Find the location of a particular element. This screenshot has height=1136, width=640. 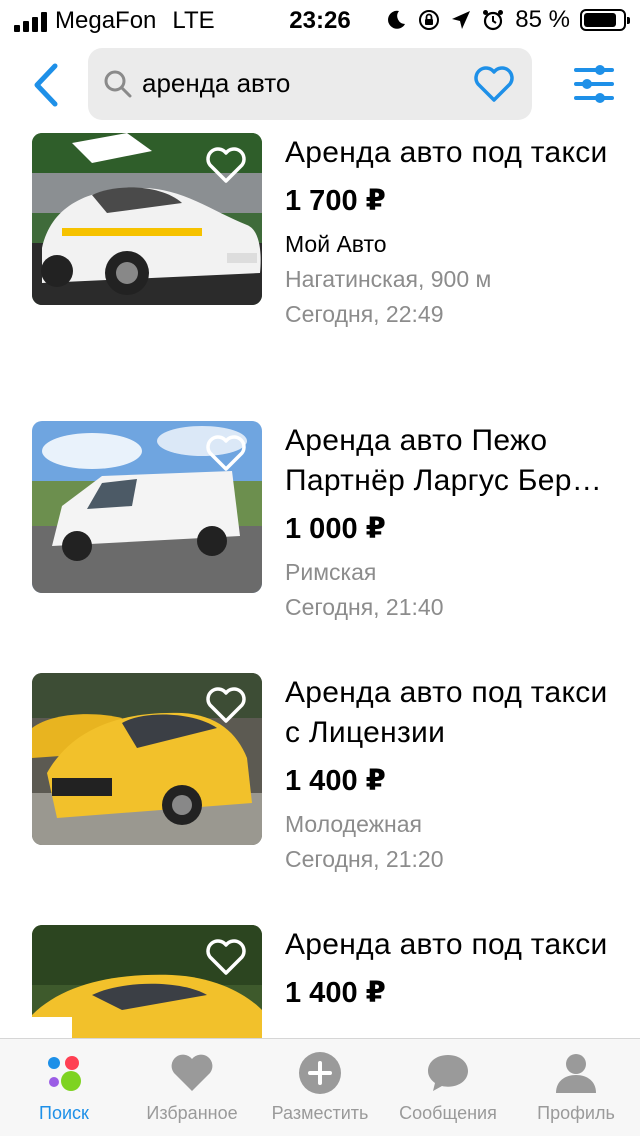

search-header: аренда авто is located at coordinates (320, 85).